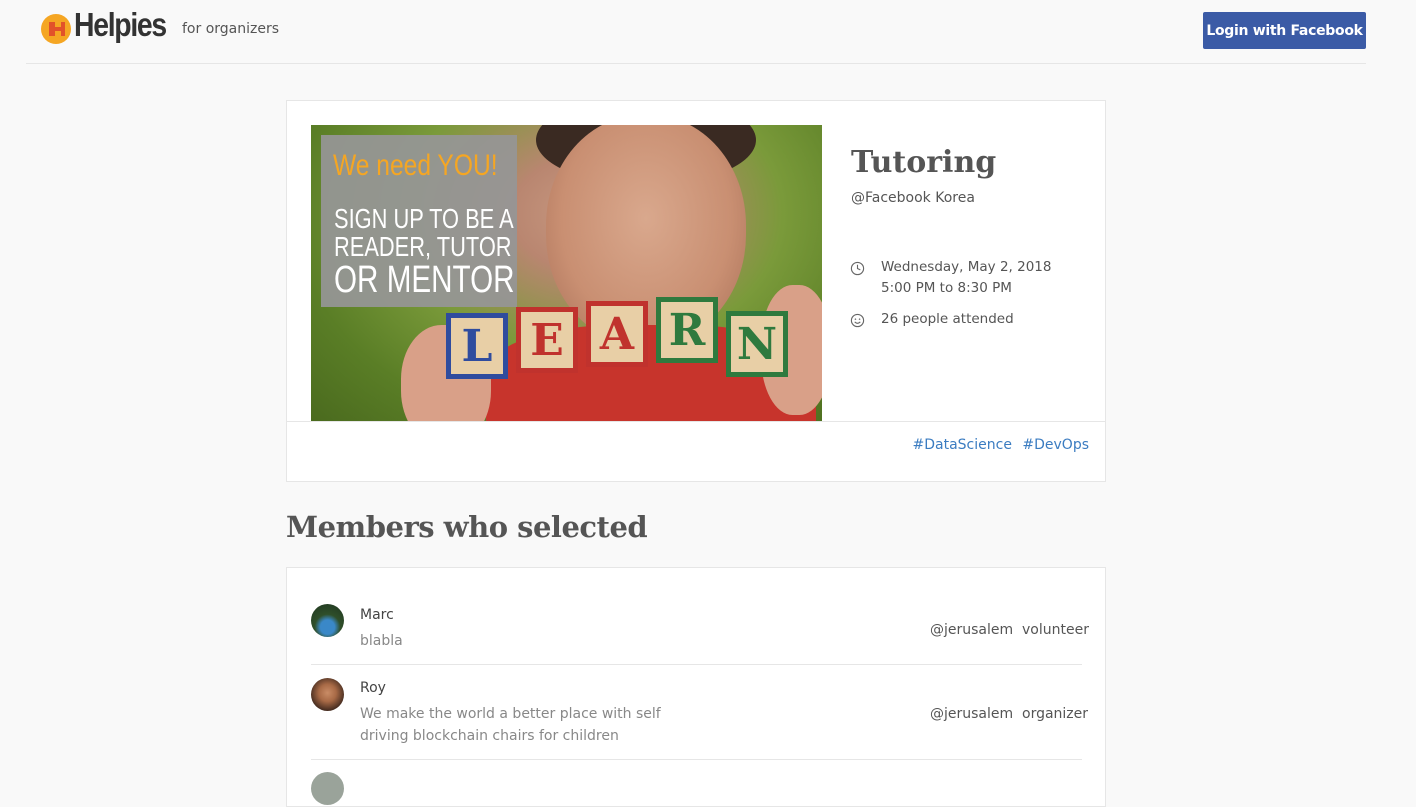  What do you see at coordinates (757, 344) in the screenshot?
I see `learn-block-n: N` at bounding box center [757, 344].